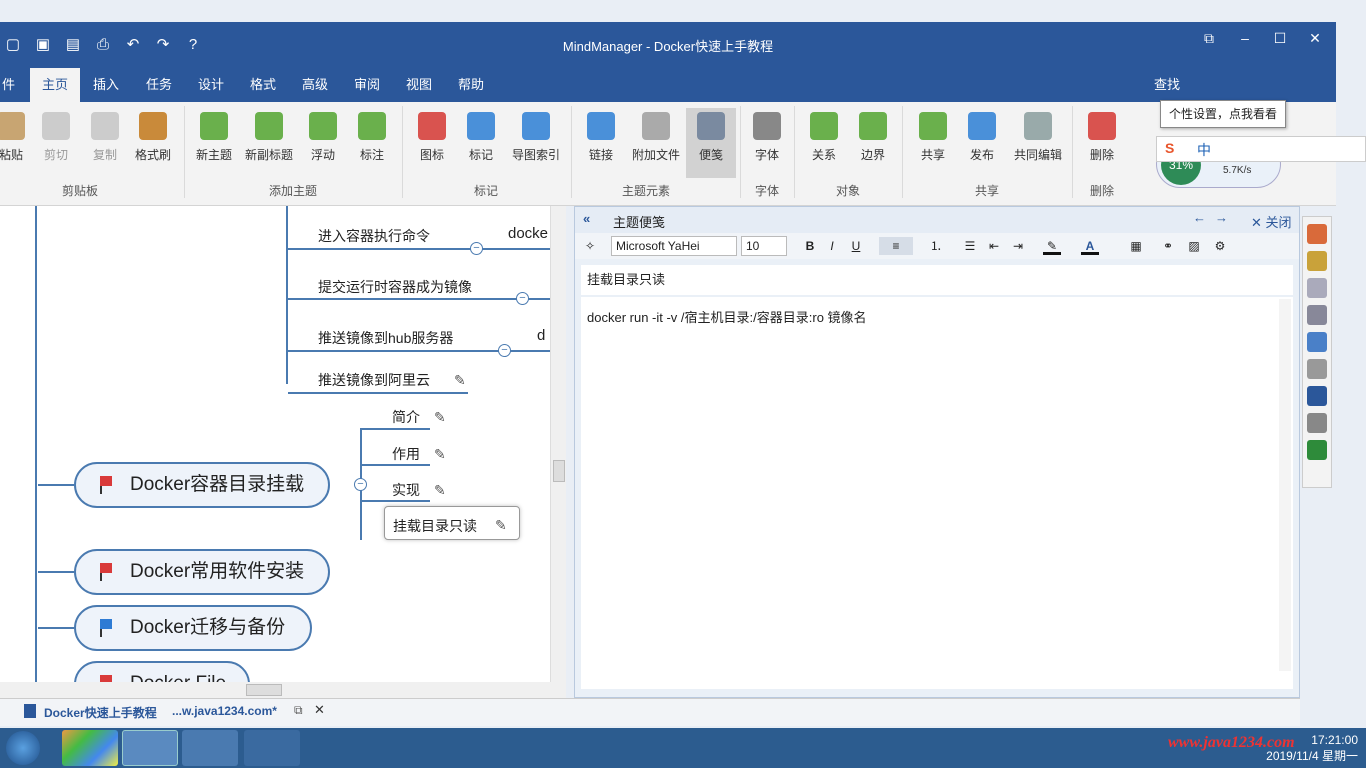 Image resolution: width=1366 pixels, height=768 pixels. What do you see at coordinates (319, 710) in the screenshot?
I see `close-tab-icon: ✕` at bounding box center [319, 710].